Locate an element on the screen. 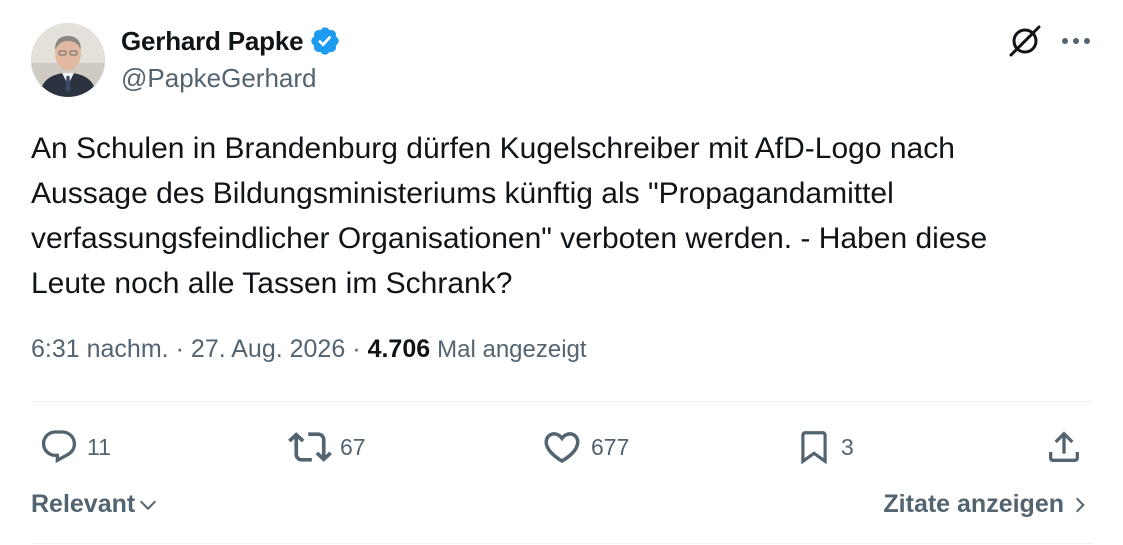 This screenshot has height=545, width=1123. tweet-time: 6:31 nachm. is located at coordinates (100, 349).